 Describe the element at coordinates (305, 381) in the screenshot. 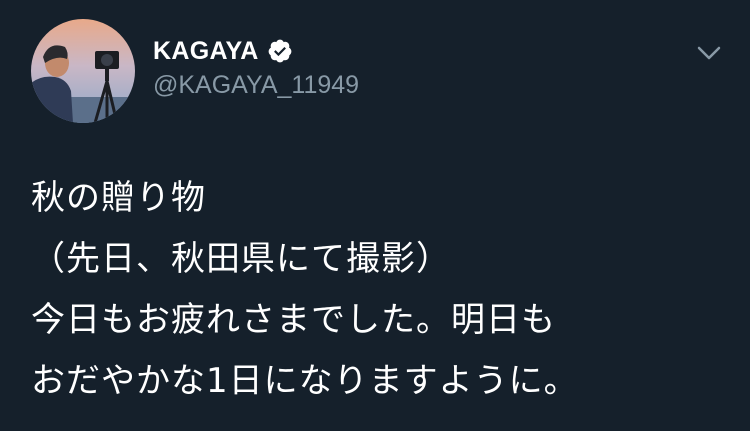

I see `tweet-text-line: おだやかな1日になりますように。` at that location.